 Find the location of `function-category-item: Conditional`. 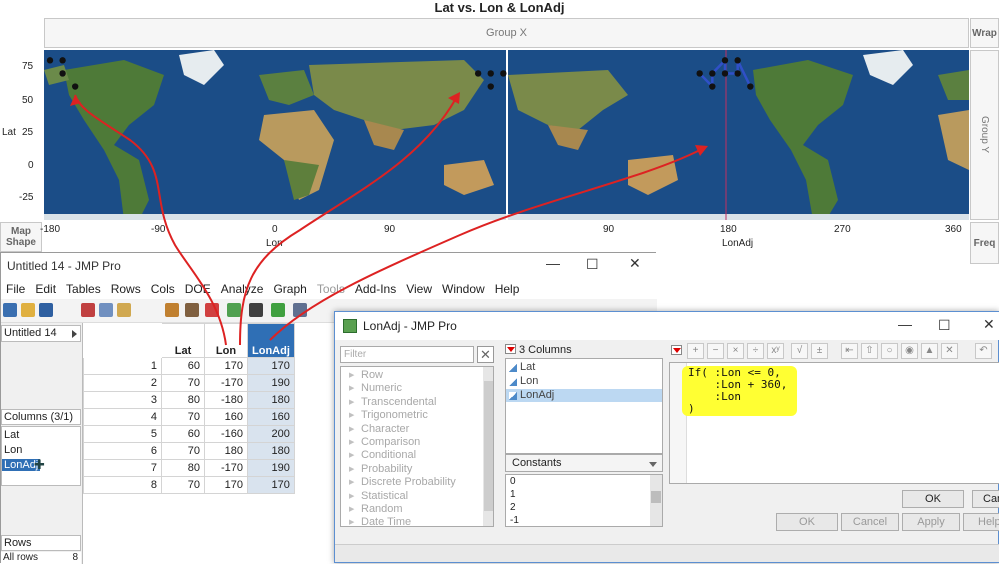

function-category-item: Conditional is located at coordinates (382, 455).